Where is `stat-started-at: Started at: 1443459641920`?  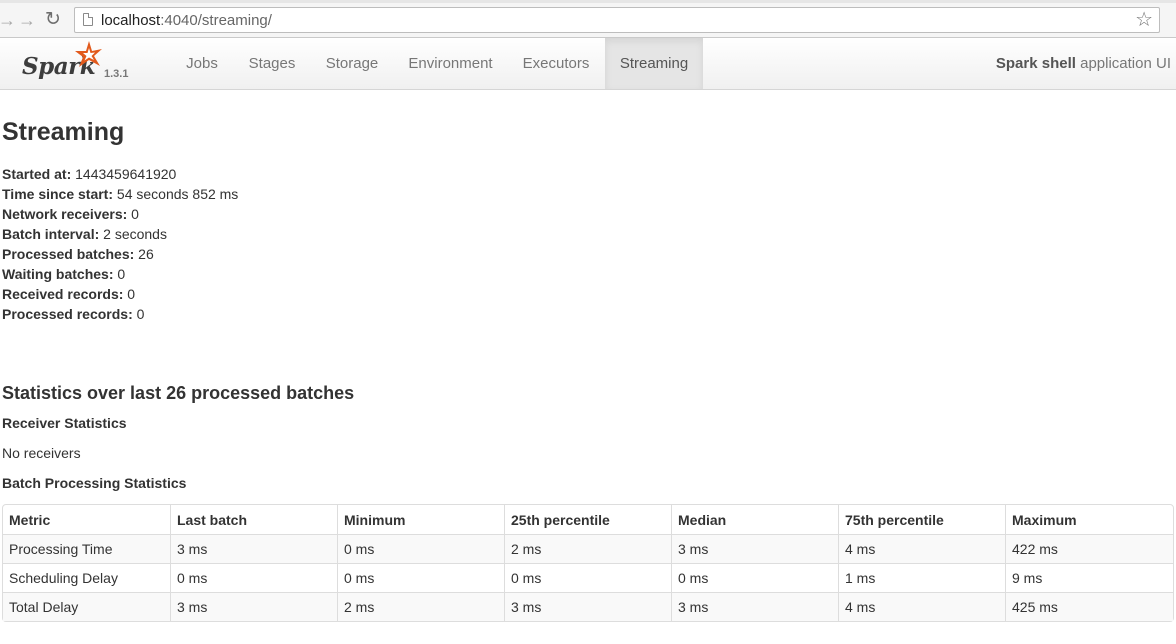 stat-started-at: Started at: 1443459641920 is located at coordinates (120, 174).